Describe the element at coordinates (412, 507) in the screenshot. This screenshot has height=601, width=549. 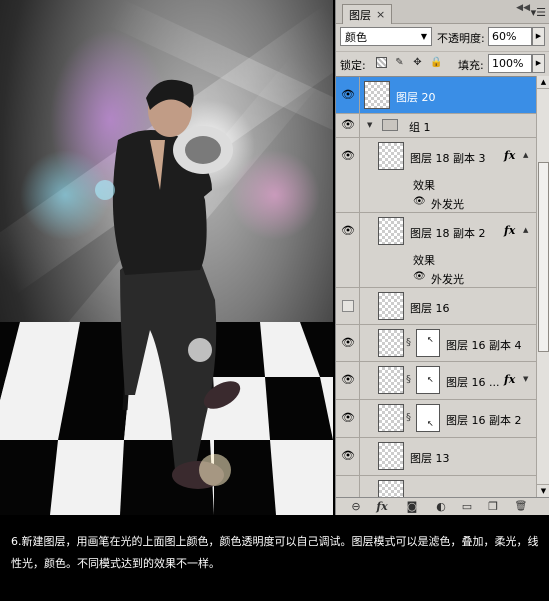
I see `mask-icon: ◙` at that location.